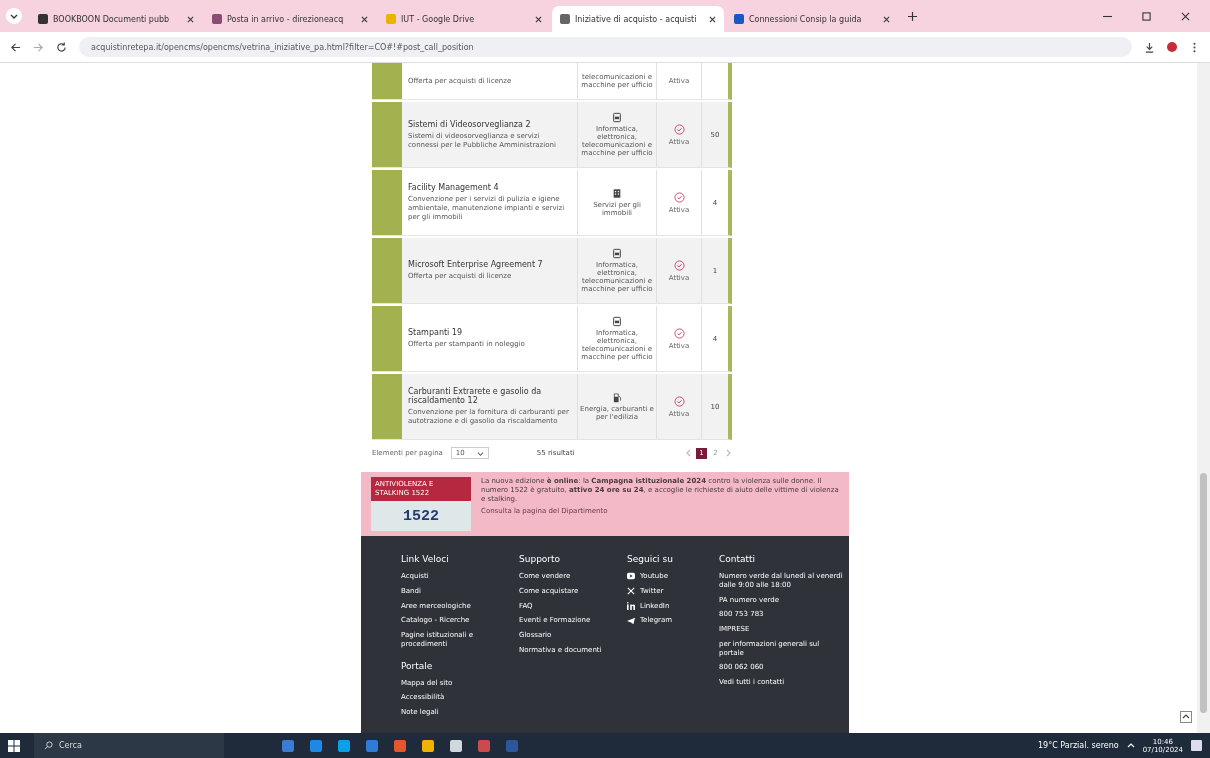 The width and height of the screenshot is (1210, 758). I want to click on browser-tab: IUT - Google Drive, so click(464, 19).